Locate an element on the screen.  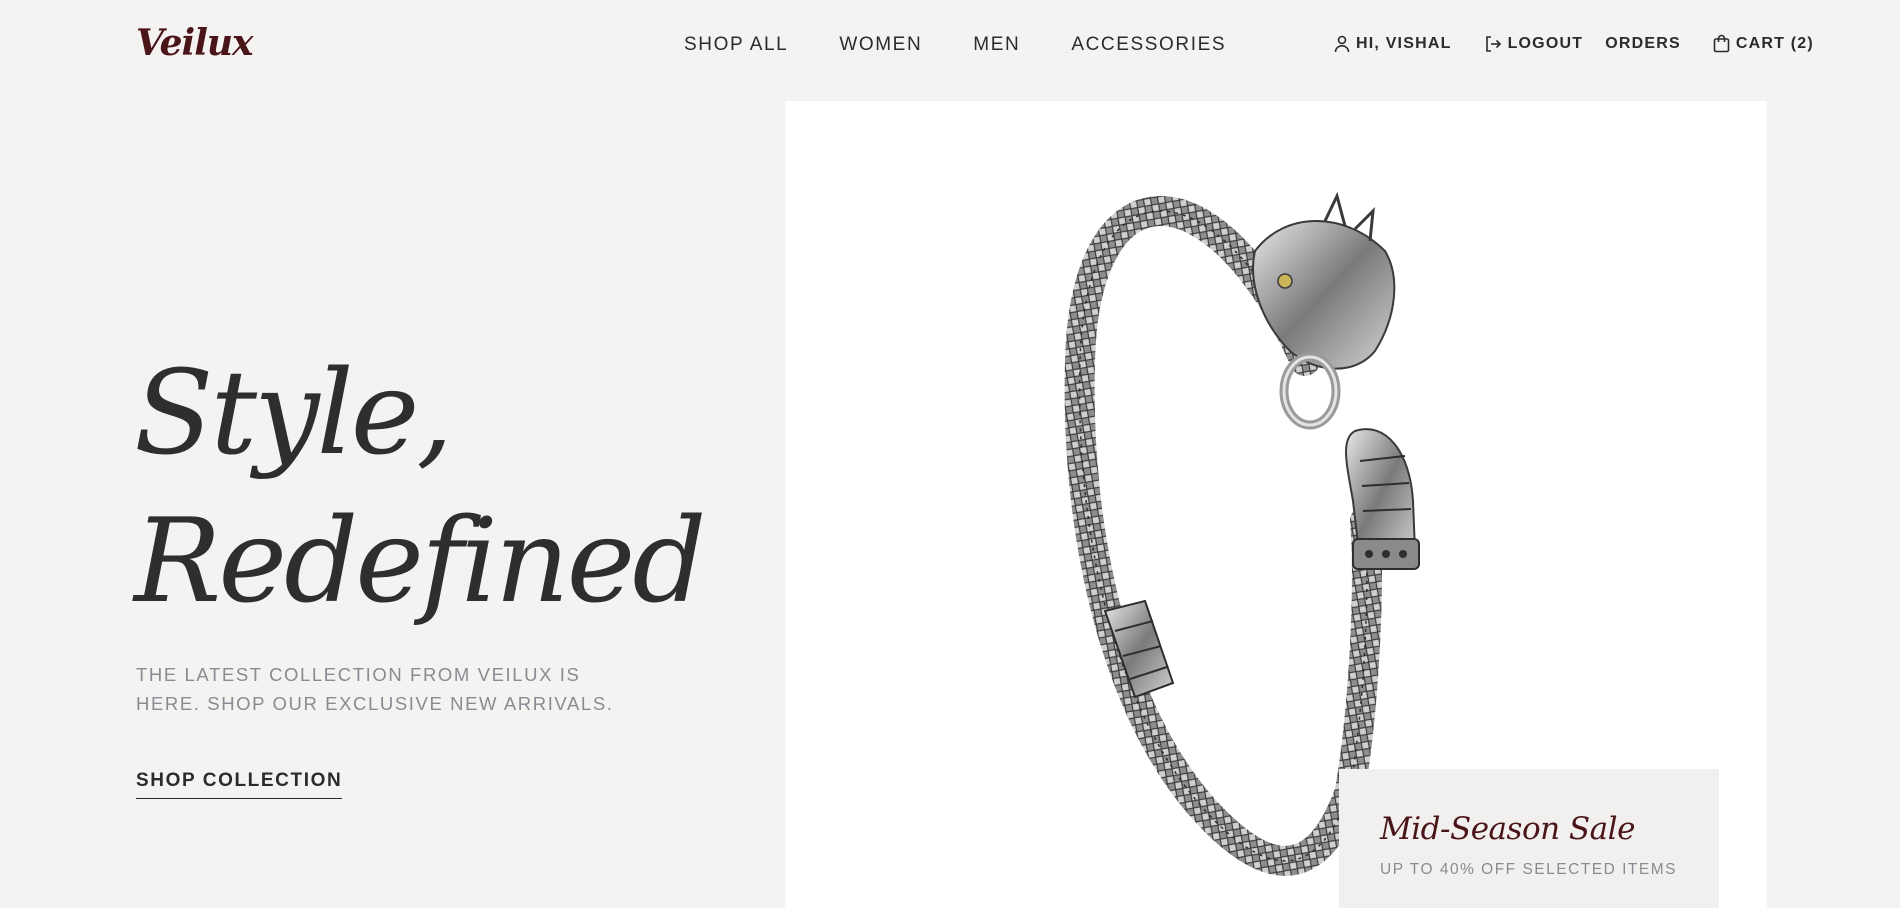
nav-men: MEN is located at coordinates (996, 45).